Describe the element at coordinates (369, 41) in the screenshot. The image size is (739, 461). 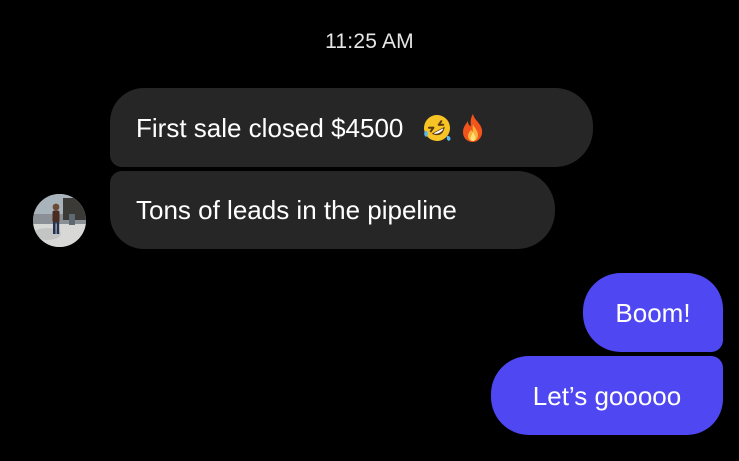
I see `message-timestamp: 11:25 AM` at that location.